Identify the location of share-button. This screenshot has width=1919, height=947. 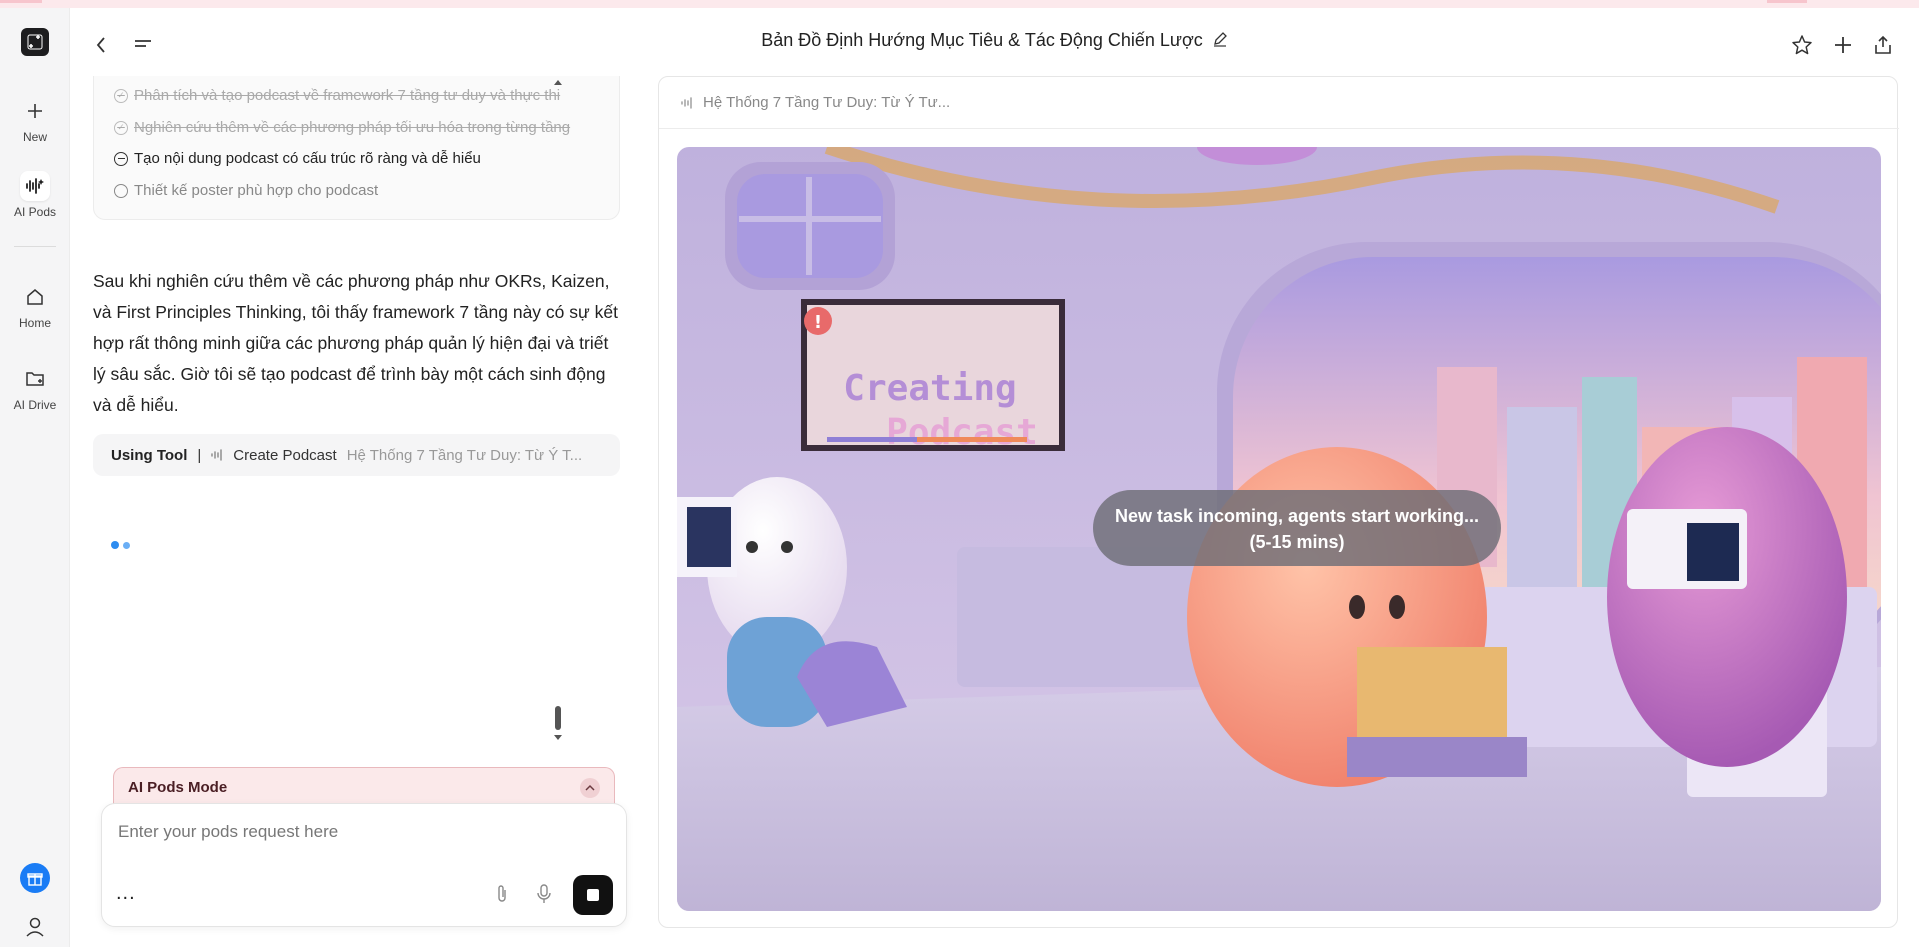
(1883, 45).